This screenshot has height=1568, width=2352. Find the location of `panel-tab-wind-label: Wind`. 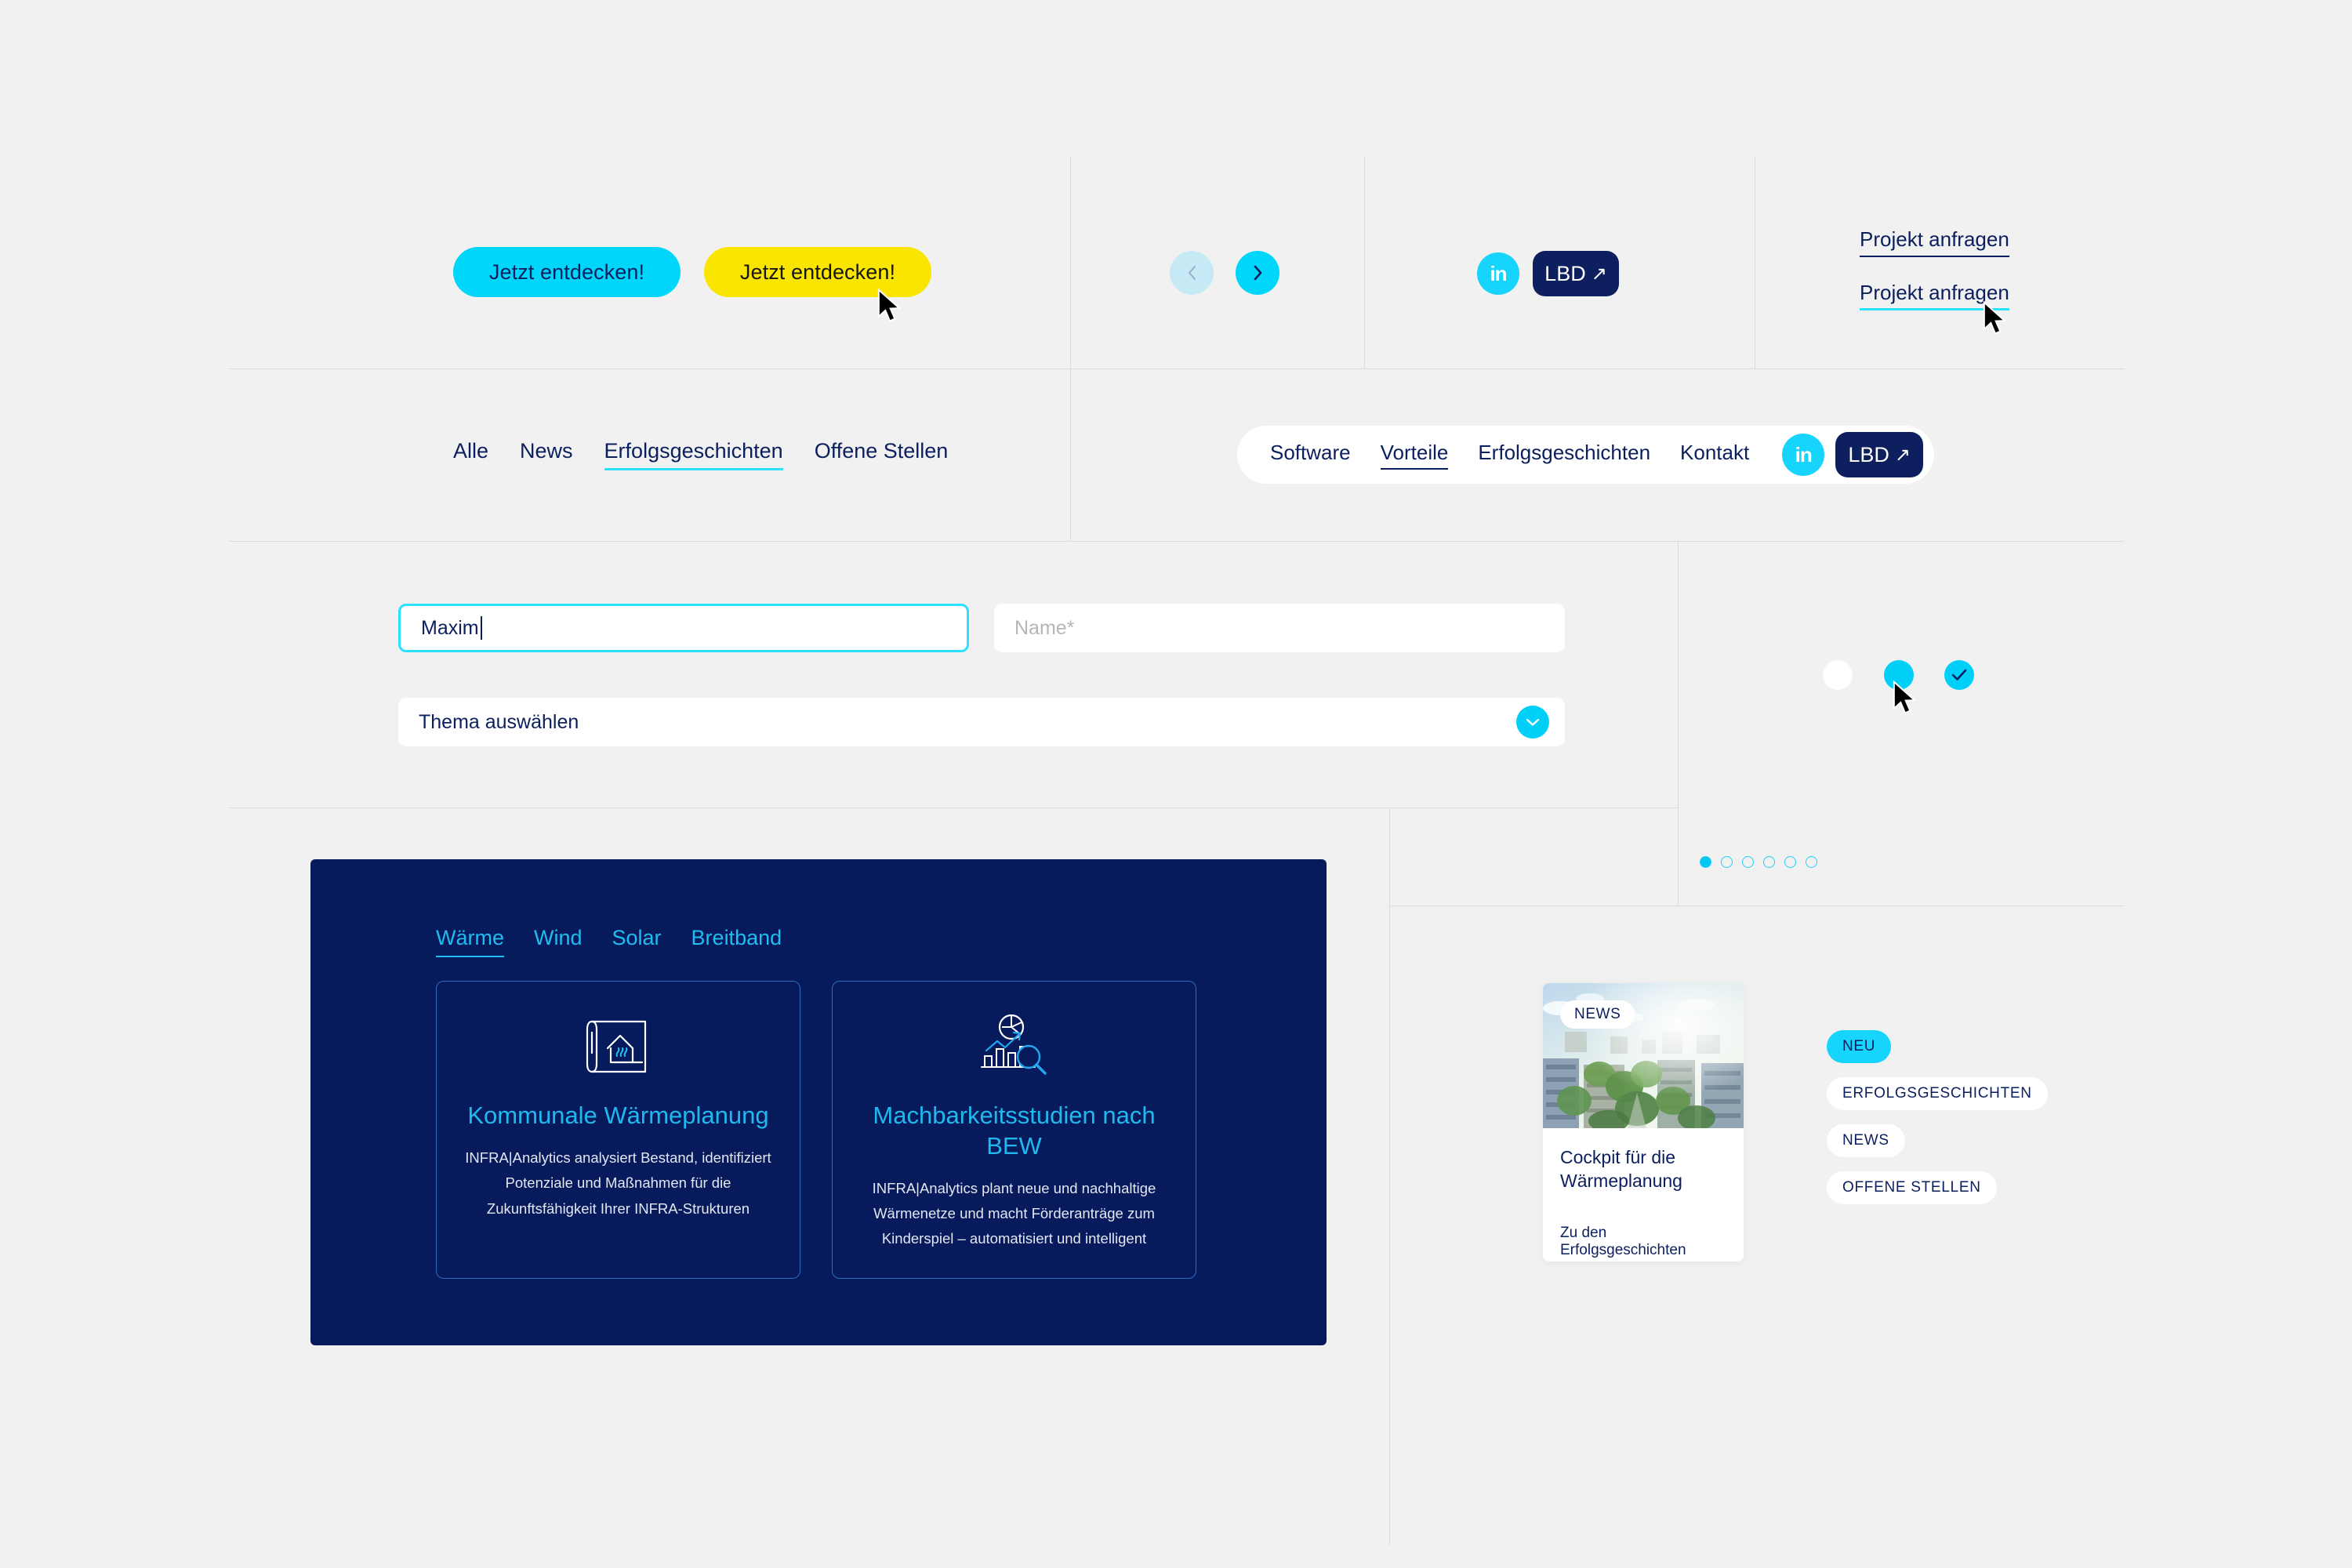

panel-tab-wind-label: Wind is located at coordinates (558, 937).